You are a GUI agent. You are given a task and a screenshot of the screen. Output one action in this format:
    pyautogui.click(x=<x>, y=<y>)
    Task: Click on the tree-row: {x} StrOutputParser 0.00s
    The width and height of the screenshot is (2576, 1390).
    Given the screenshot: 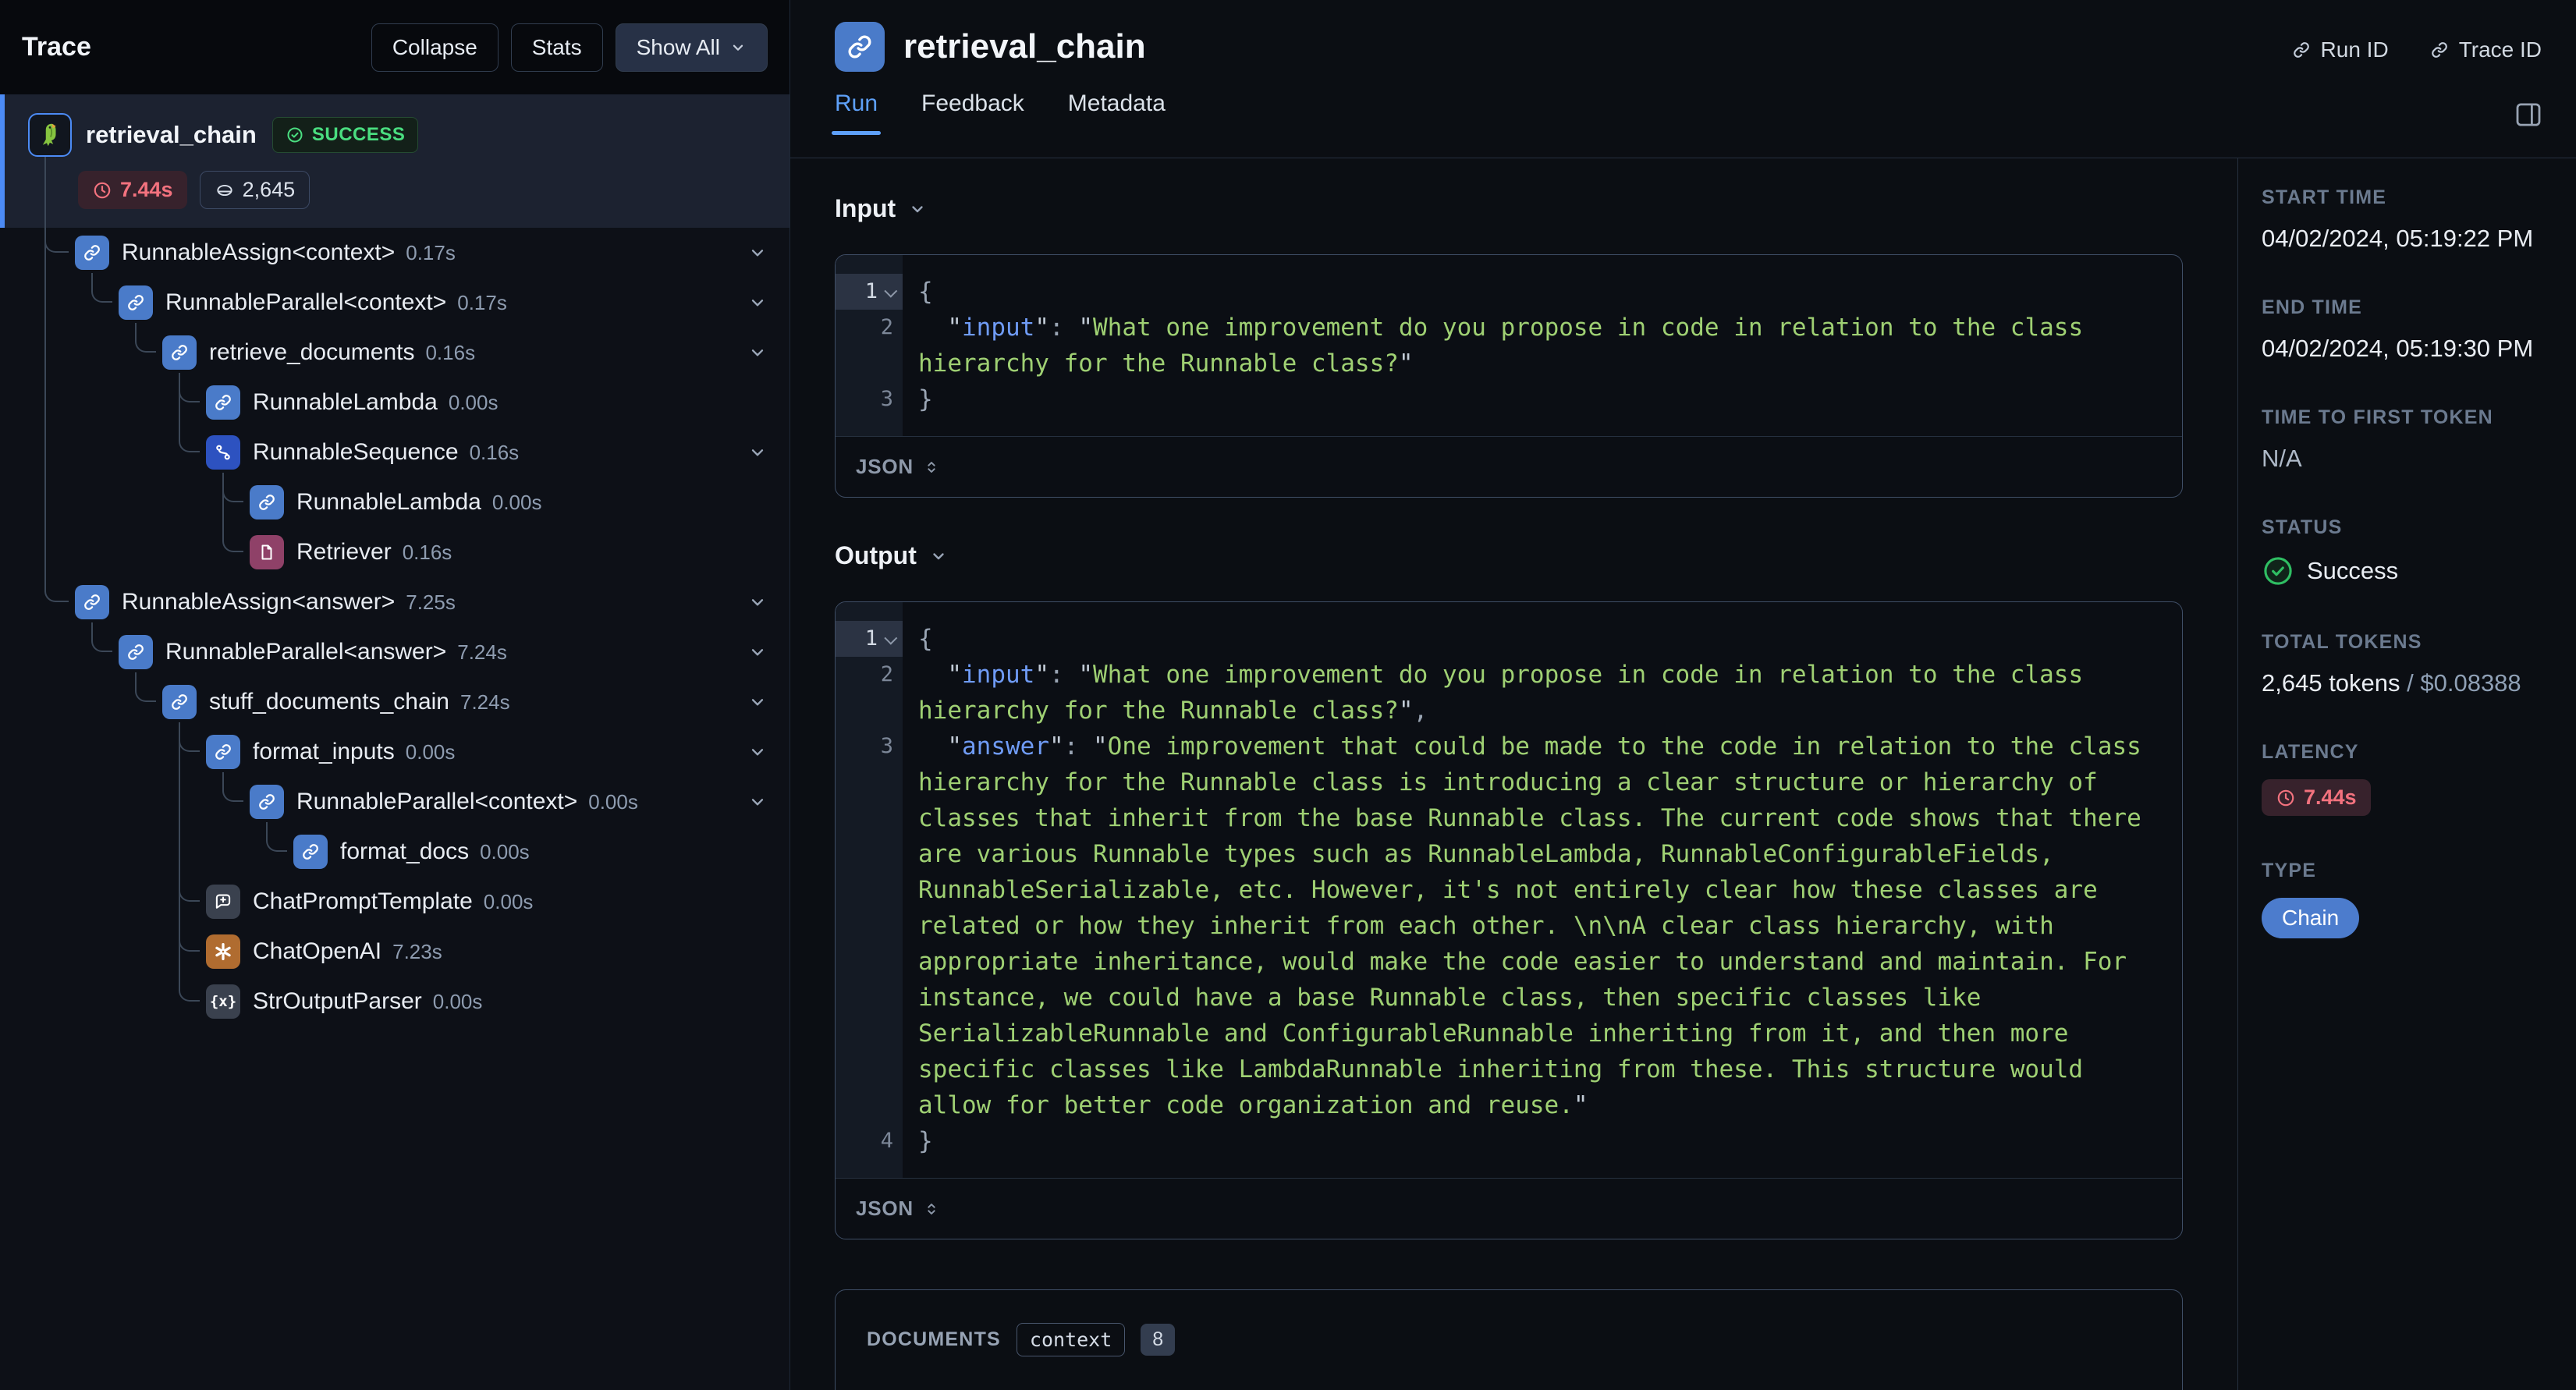 What is the action you would take?
    pyautogui.click(x=394, y=1002)
    